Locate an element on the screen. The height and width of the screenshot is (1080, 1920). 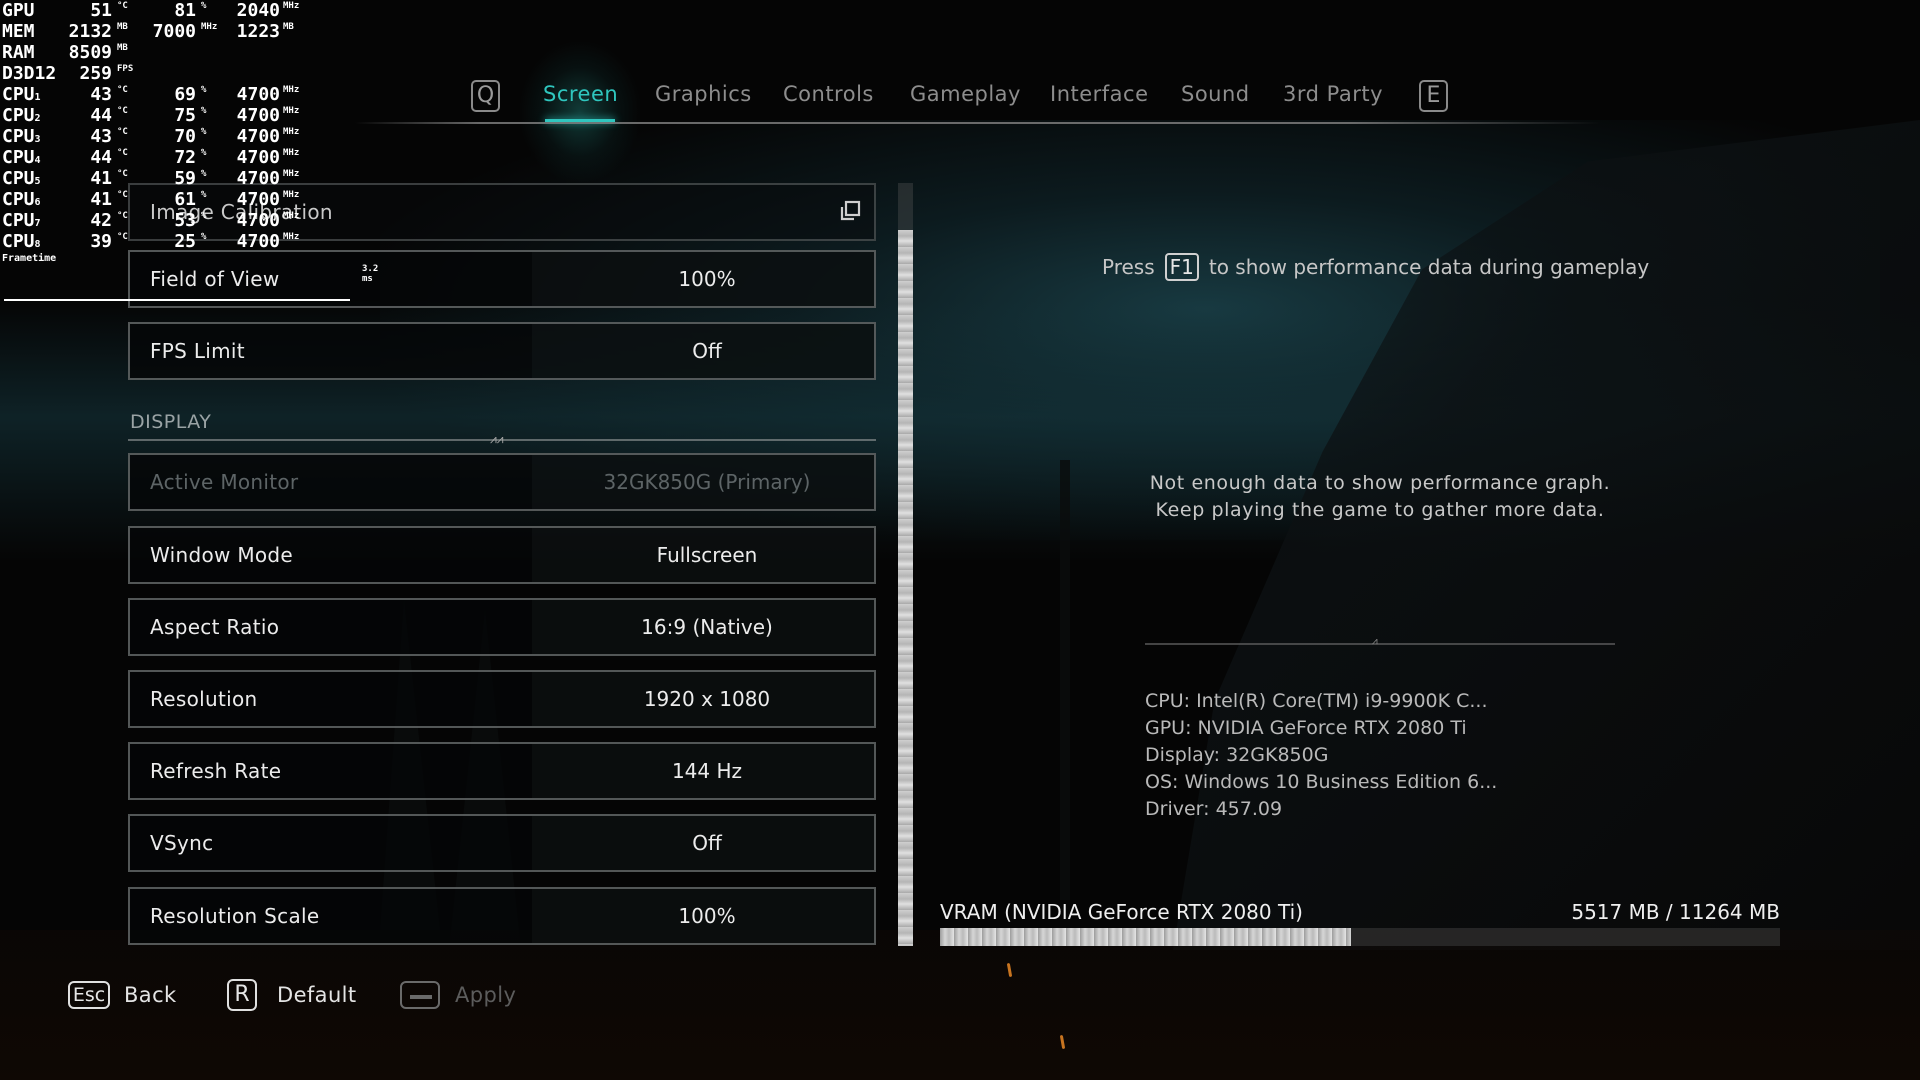
setting-resolution-scale: Resolution Scale 100% is located at coordinates (502, 916).